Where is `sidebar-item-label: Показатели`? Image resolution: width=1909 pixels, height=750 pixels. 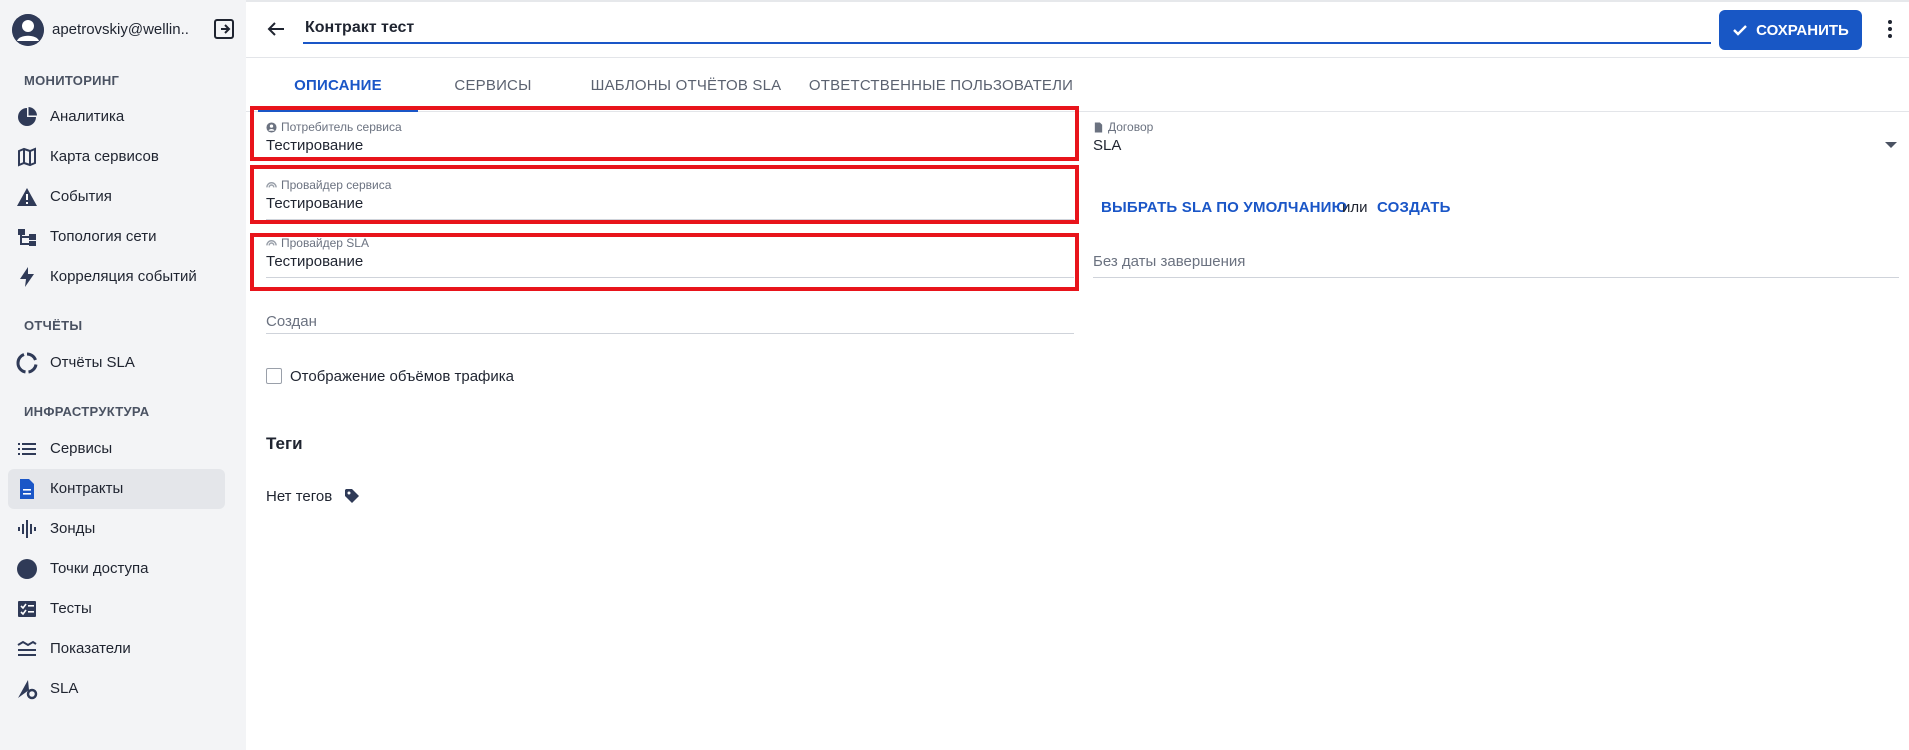 sidebar-item-label: Показатели is located at coordinates (90, 648).